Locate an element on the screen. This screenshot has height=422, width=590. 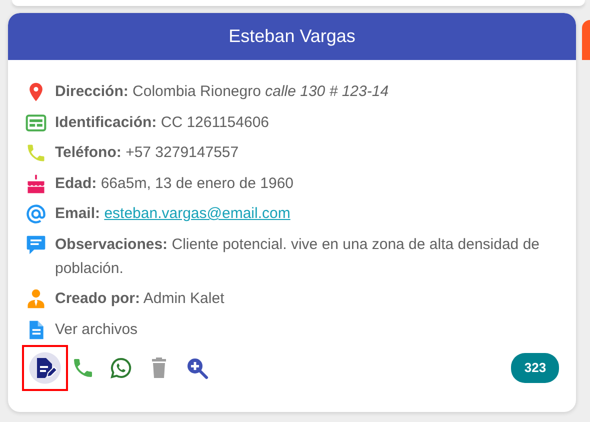
notes-text: Observaciones: Cliente potencial. vive en una zona de alta densidad de población. is located at coordinates (297, 256).